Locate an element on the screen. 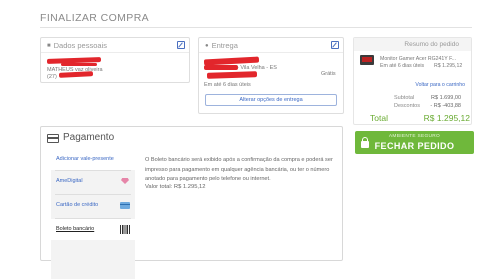 Image resolution: width=500 pixels, height=279 pixels. total-row: Total R$ 1.295,12 is located at coordinates (420, 118).